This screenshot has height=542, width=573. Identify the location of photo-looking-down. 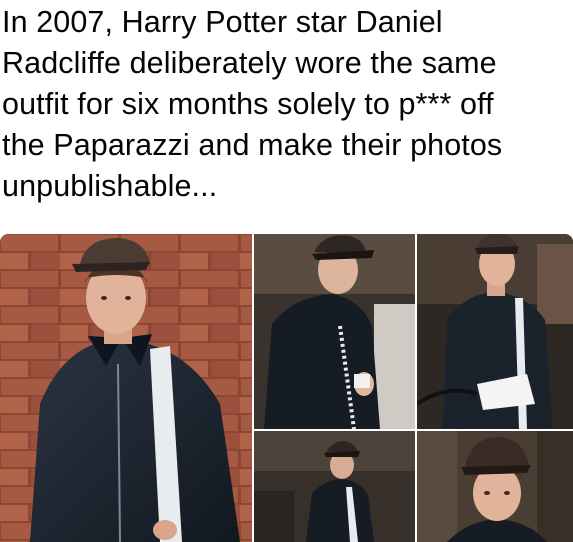
(334, 331).